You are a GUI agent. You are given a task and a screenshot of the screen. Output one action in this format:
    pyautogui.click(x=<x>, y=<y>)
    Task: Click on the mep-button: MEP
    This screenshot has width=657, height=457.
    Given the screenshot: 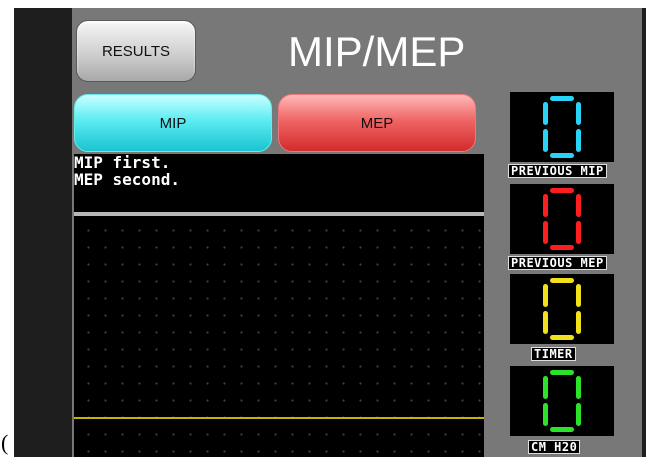 What is the action you would take?
    pyautogui.click(x=377, y=123)
    